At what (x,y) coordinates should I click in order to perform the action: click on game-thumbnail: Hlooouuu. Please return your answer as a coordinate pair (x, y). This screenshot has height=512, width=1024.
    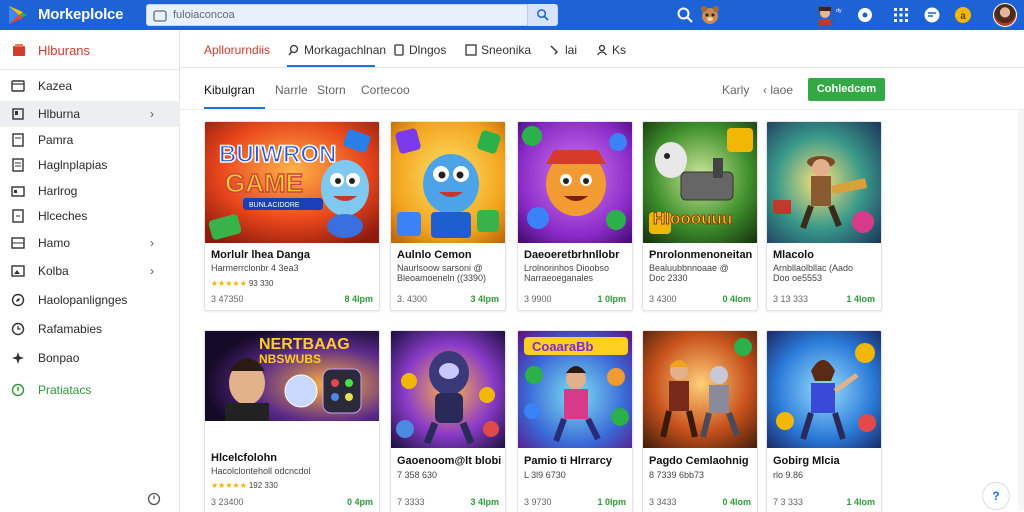
    Looking at the image, I should click on (700, 182).